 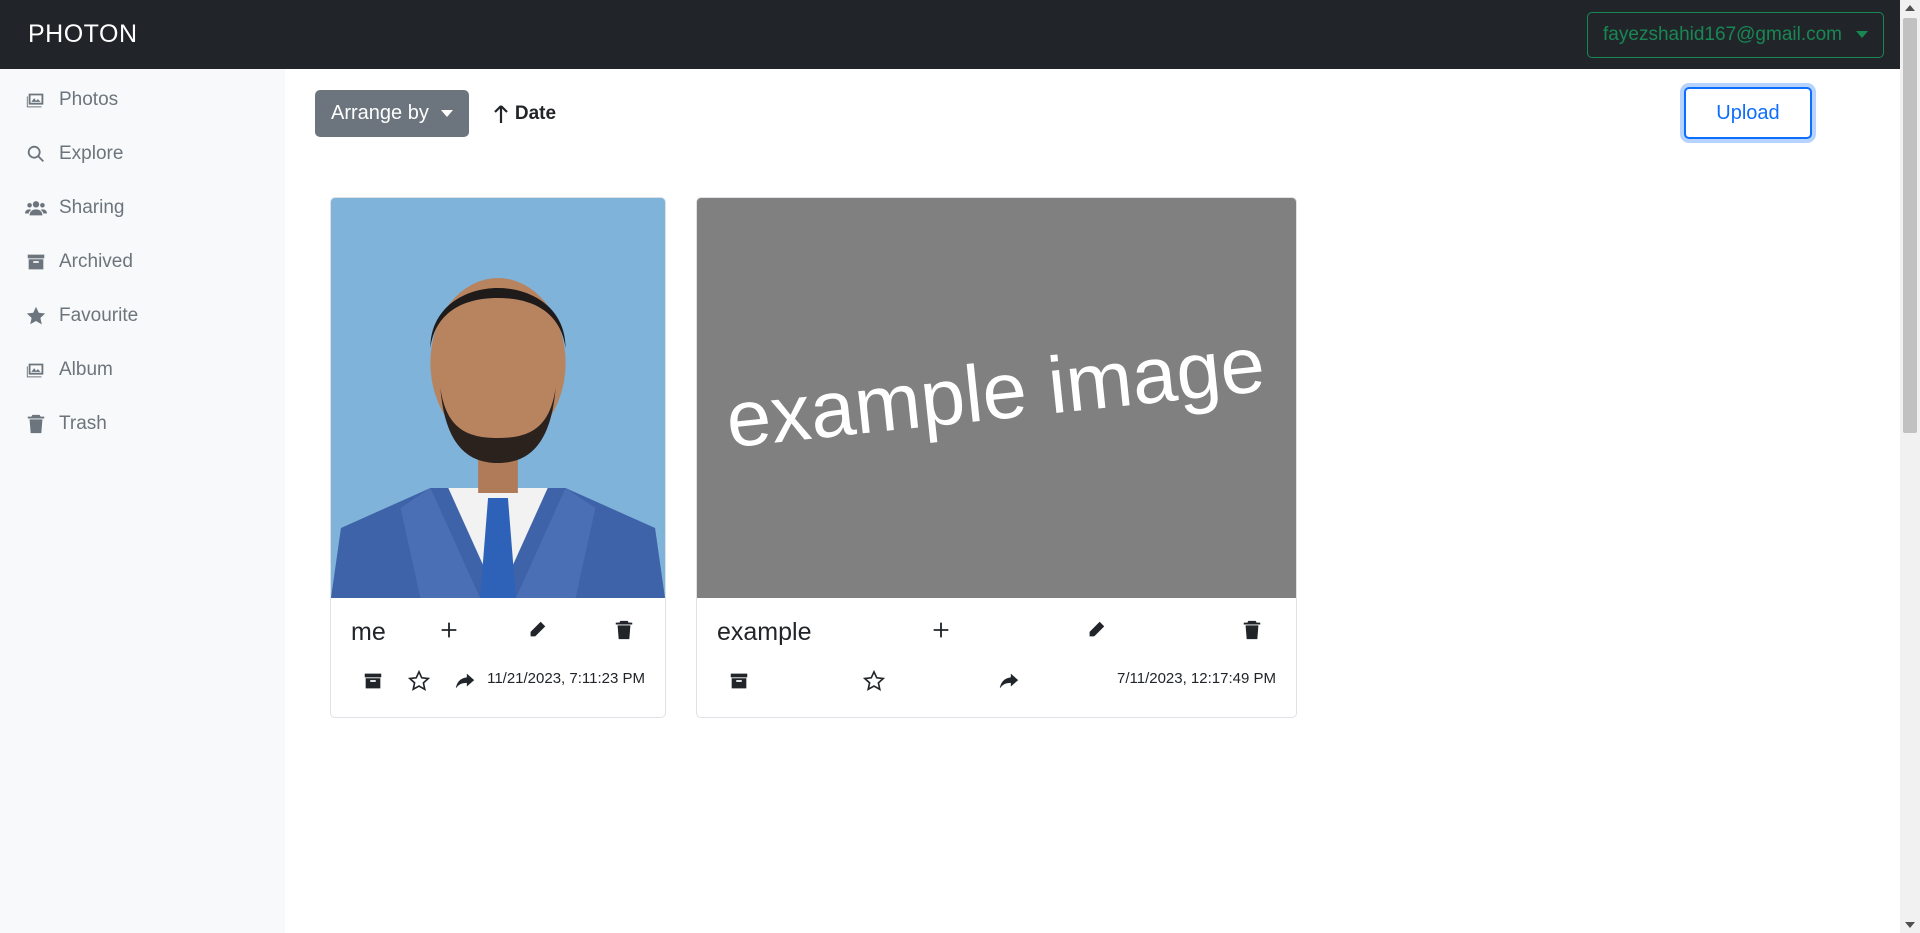 What do you see at coordinates (1910, 466) in the screenshot?
I see `page-scrollbar` at bounding box center [1910, 466].